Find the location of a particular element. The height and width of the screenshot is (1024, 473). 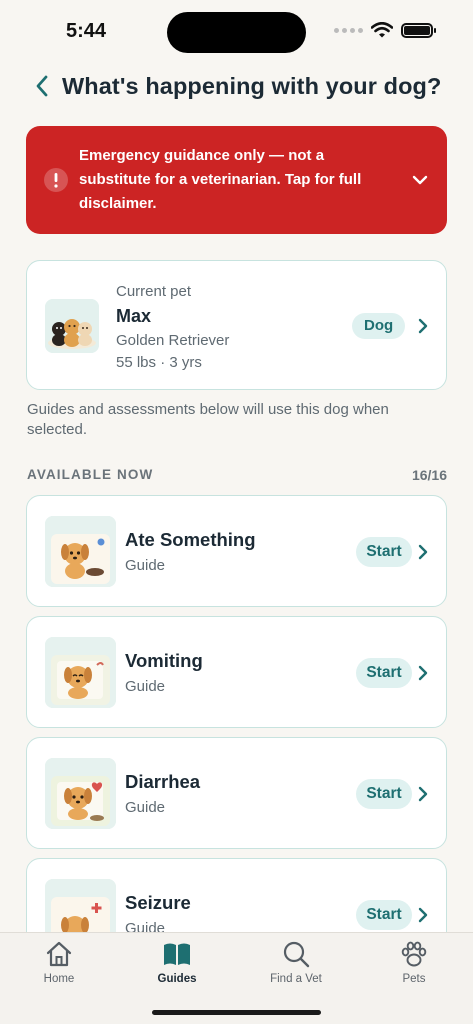

guide-title: Seizure is located at coordinates (158, 902).